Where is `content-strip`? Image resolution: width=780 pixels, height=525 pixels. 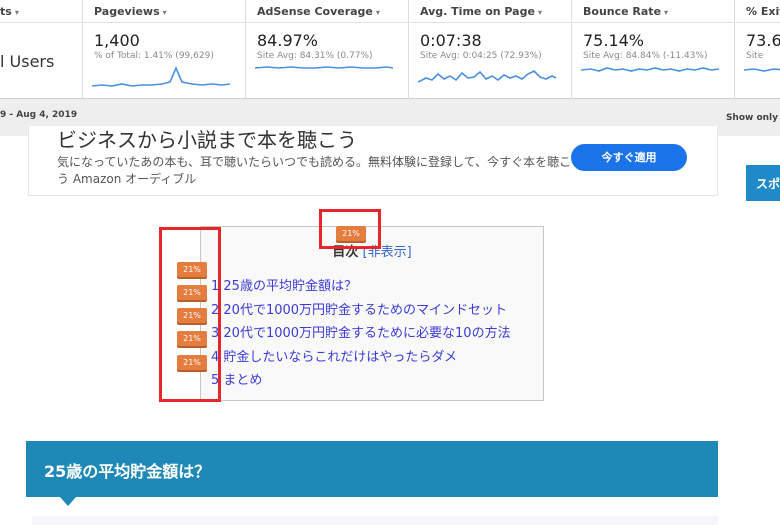 content-strip is located at coordinates (375, 520).